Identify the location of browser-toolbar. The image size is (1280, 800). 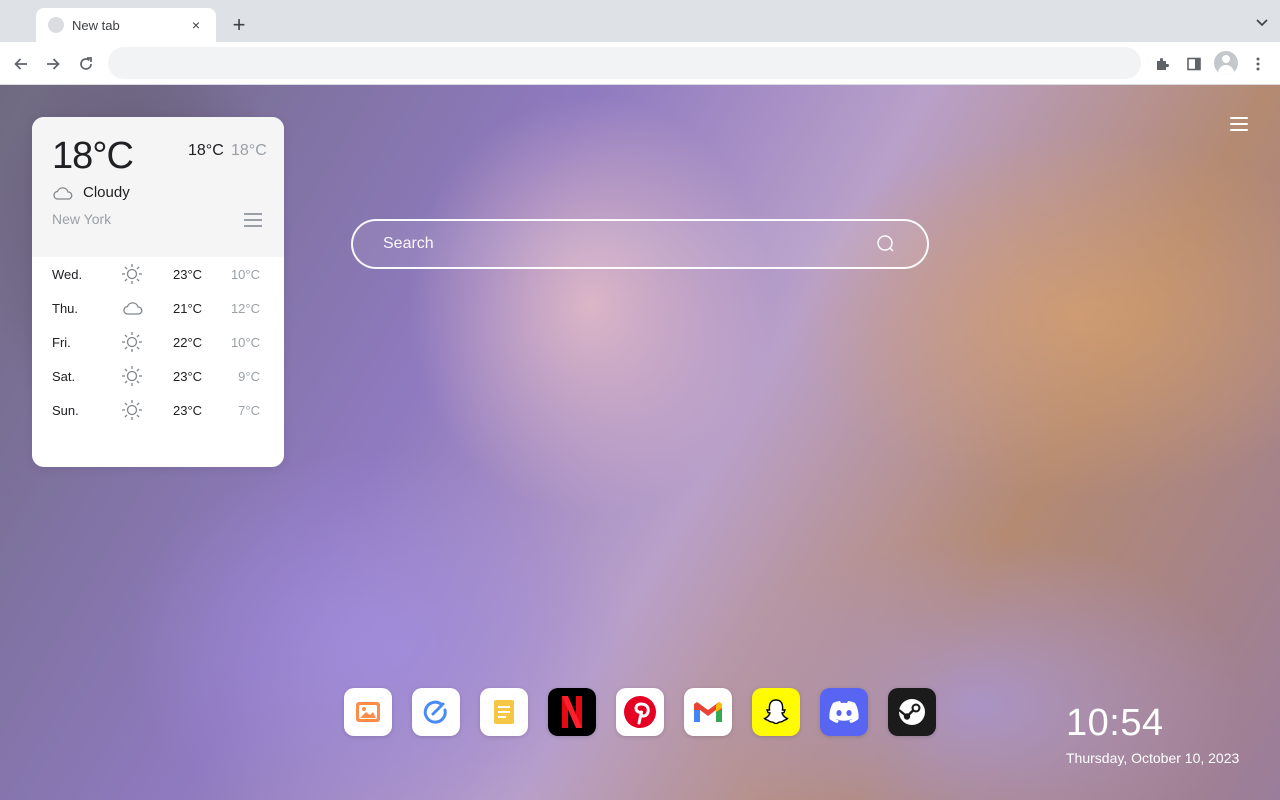
(640, 63).